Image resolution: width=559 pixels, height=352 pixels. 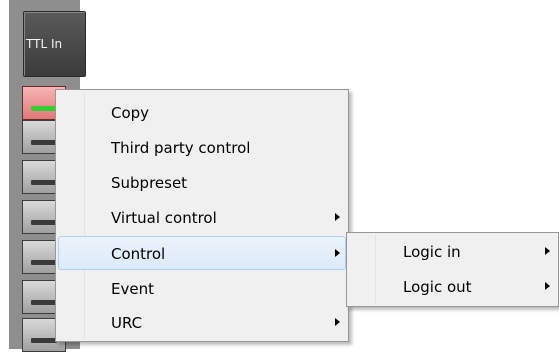 What do you see at coordinates (127, 323) in the screenshot?
I see `menu-item-label: URC` at bounding box center [127, 323].